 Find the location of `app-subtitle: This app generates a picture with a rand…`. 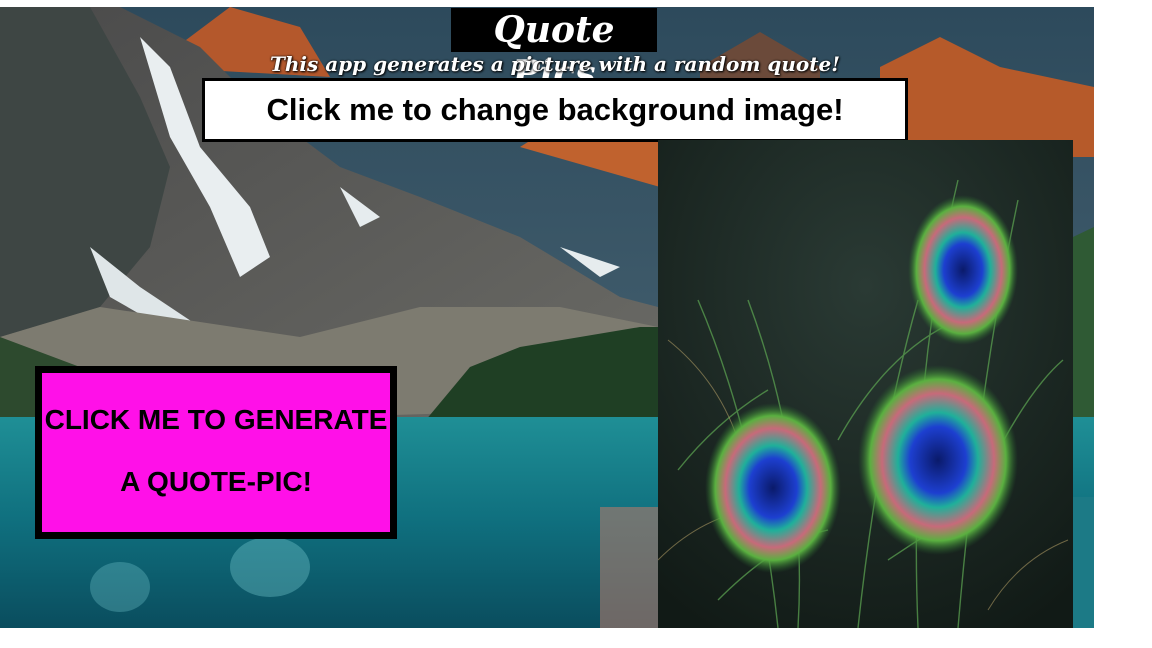

app-subtitle: This app generates a picture with a rand… is located at coordinates (555, 64).